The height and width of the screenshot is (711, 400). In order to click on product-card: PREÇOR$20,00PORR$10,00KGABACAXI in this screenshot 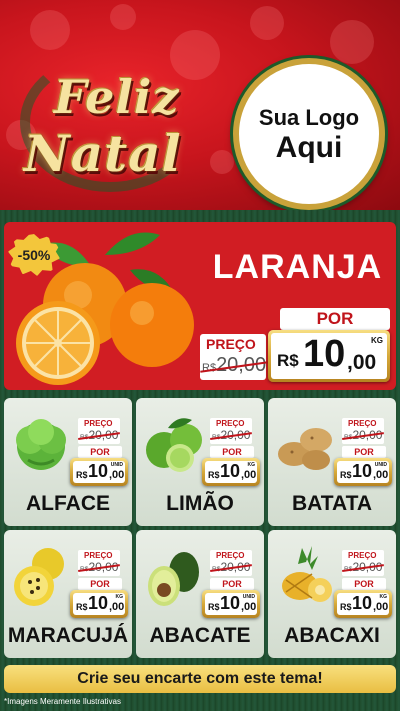, I will do `click(332, 594)`.